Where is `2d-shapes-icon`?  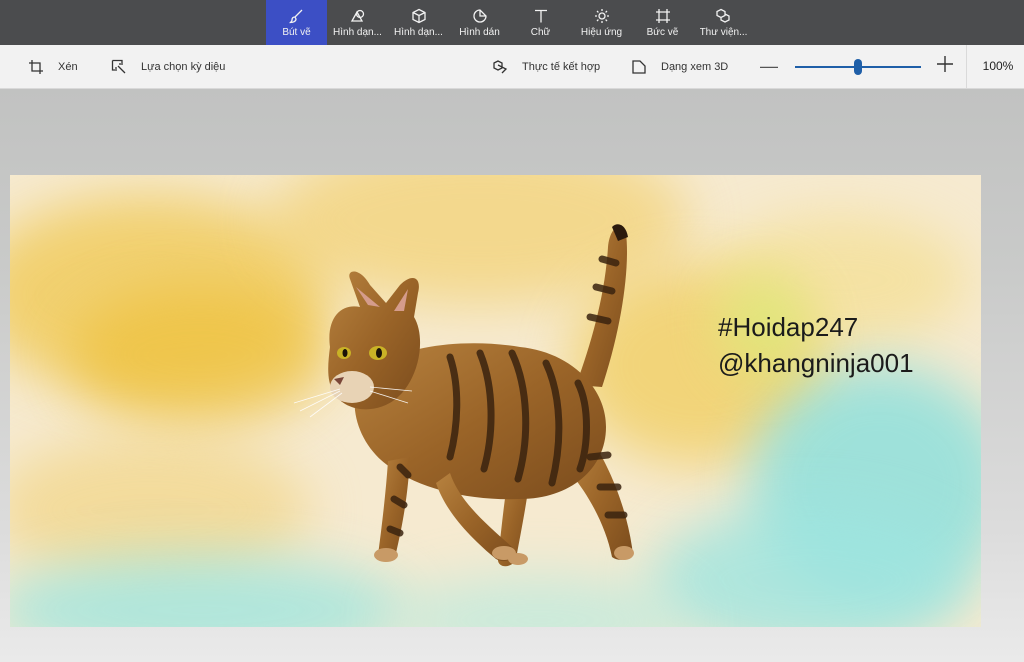 2d-shapes-icon is located at coordinates (357, 15).